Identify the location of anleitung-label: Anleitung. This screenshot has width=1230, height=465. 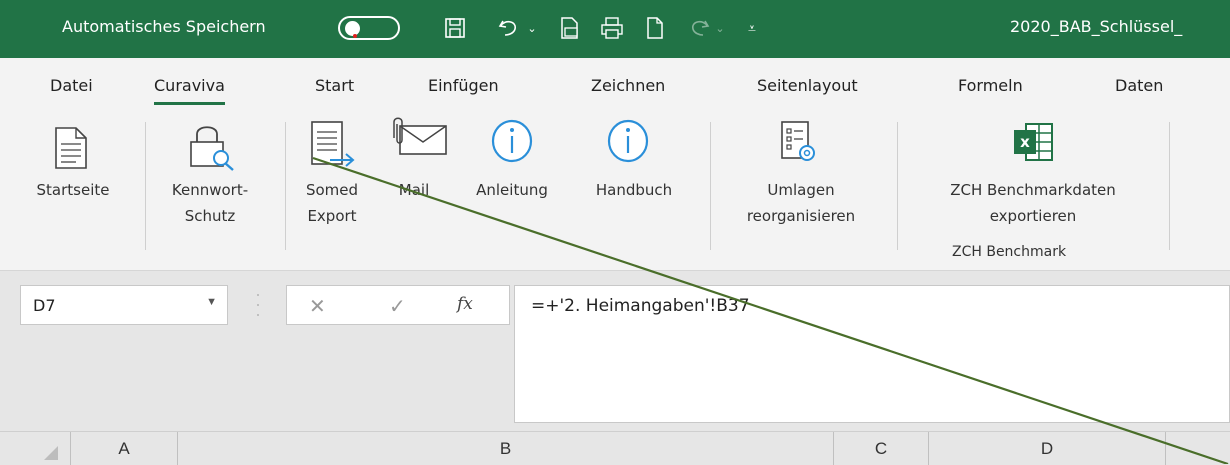
(512, 190).